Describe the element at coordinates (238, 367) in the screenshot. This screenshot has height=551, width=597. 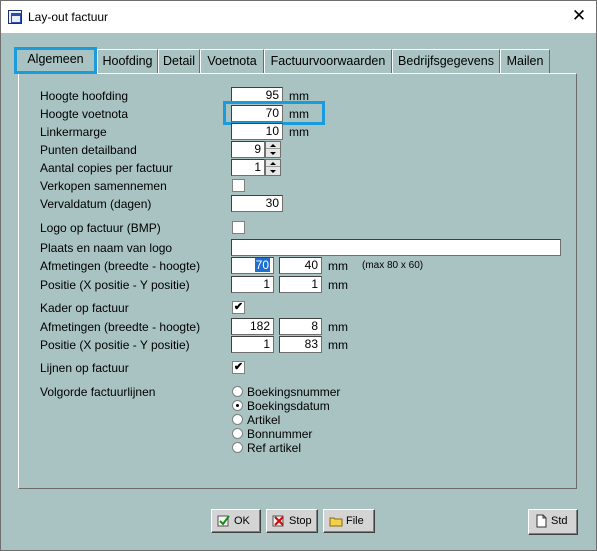
I see `lijnen-op-factuur-checkbox: ✔` at that location.